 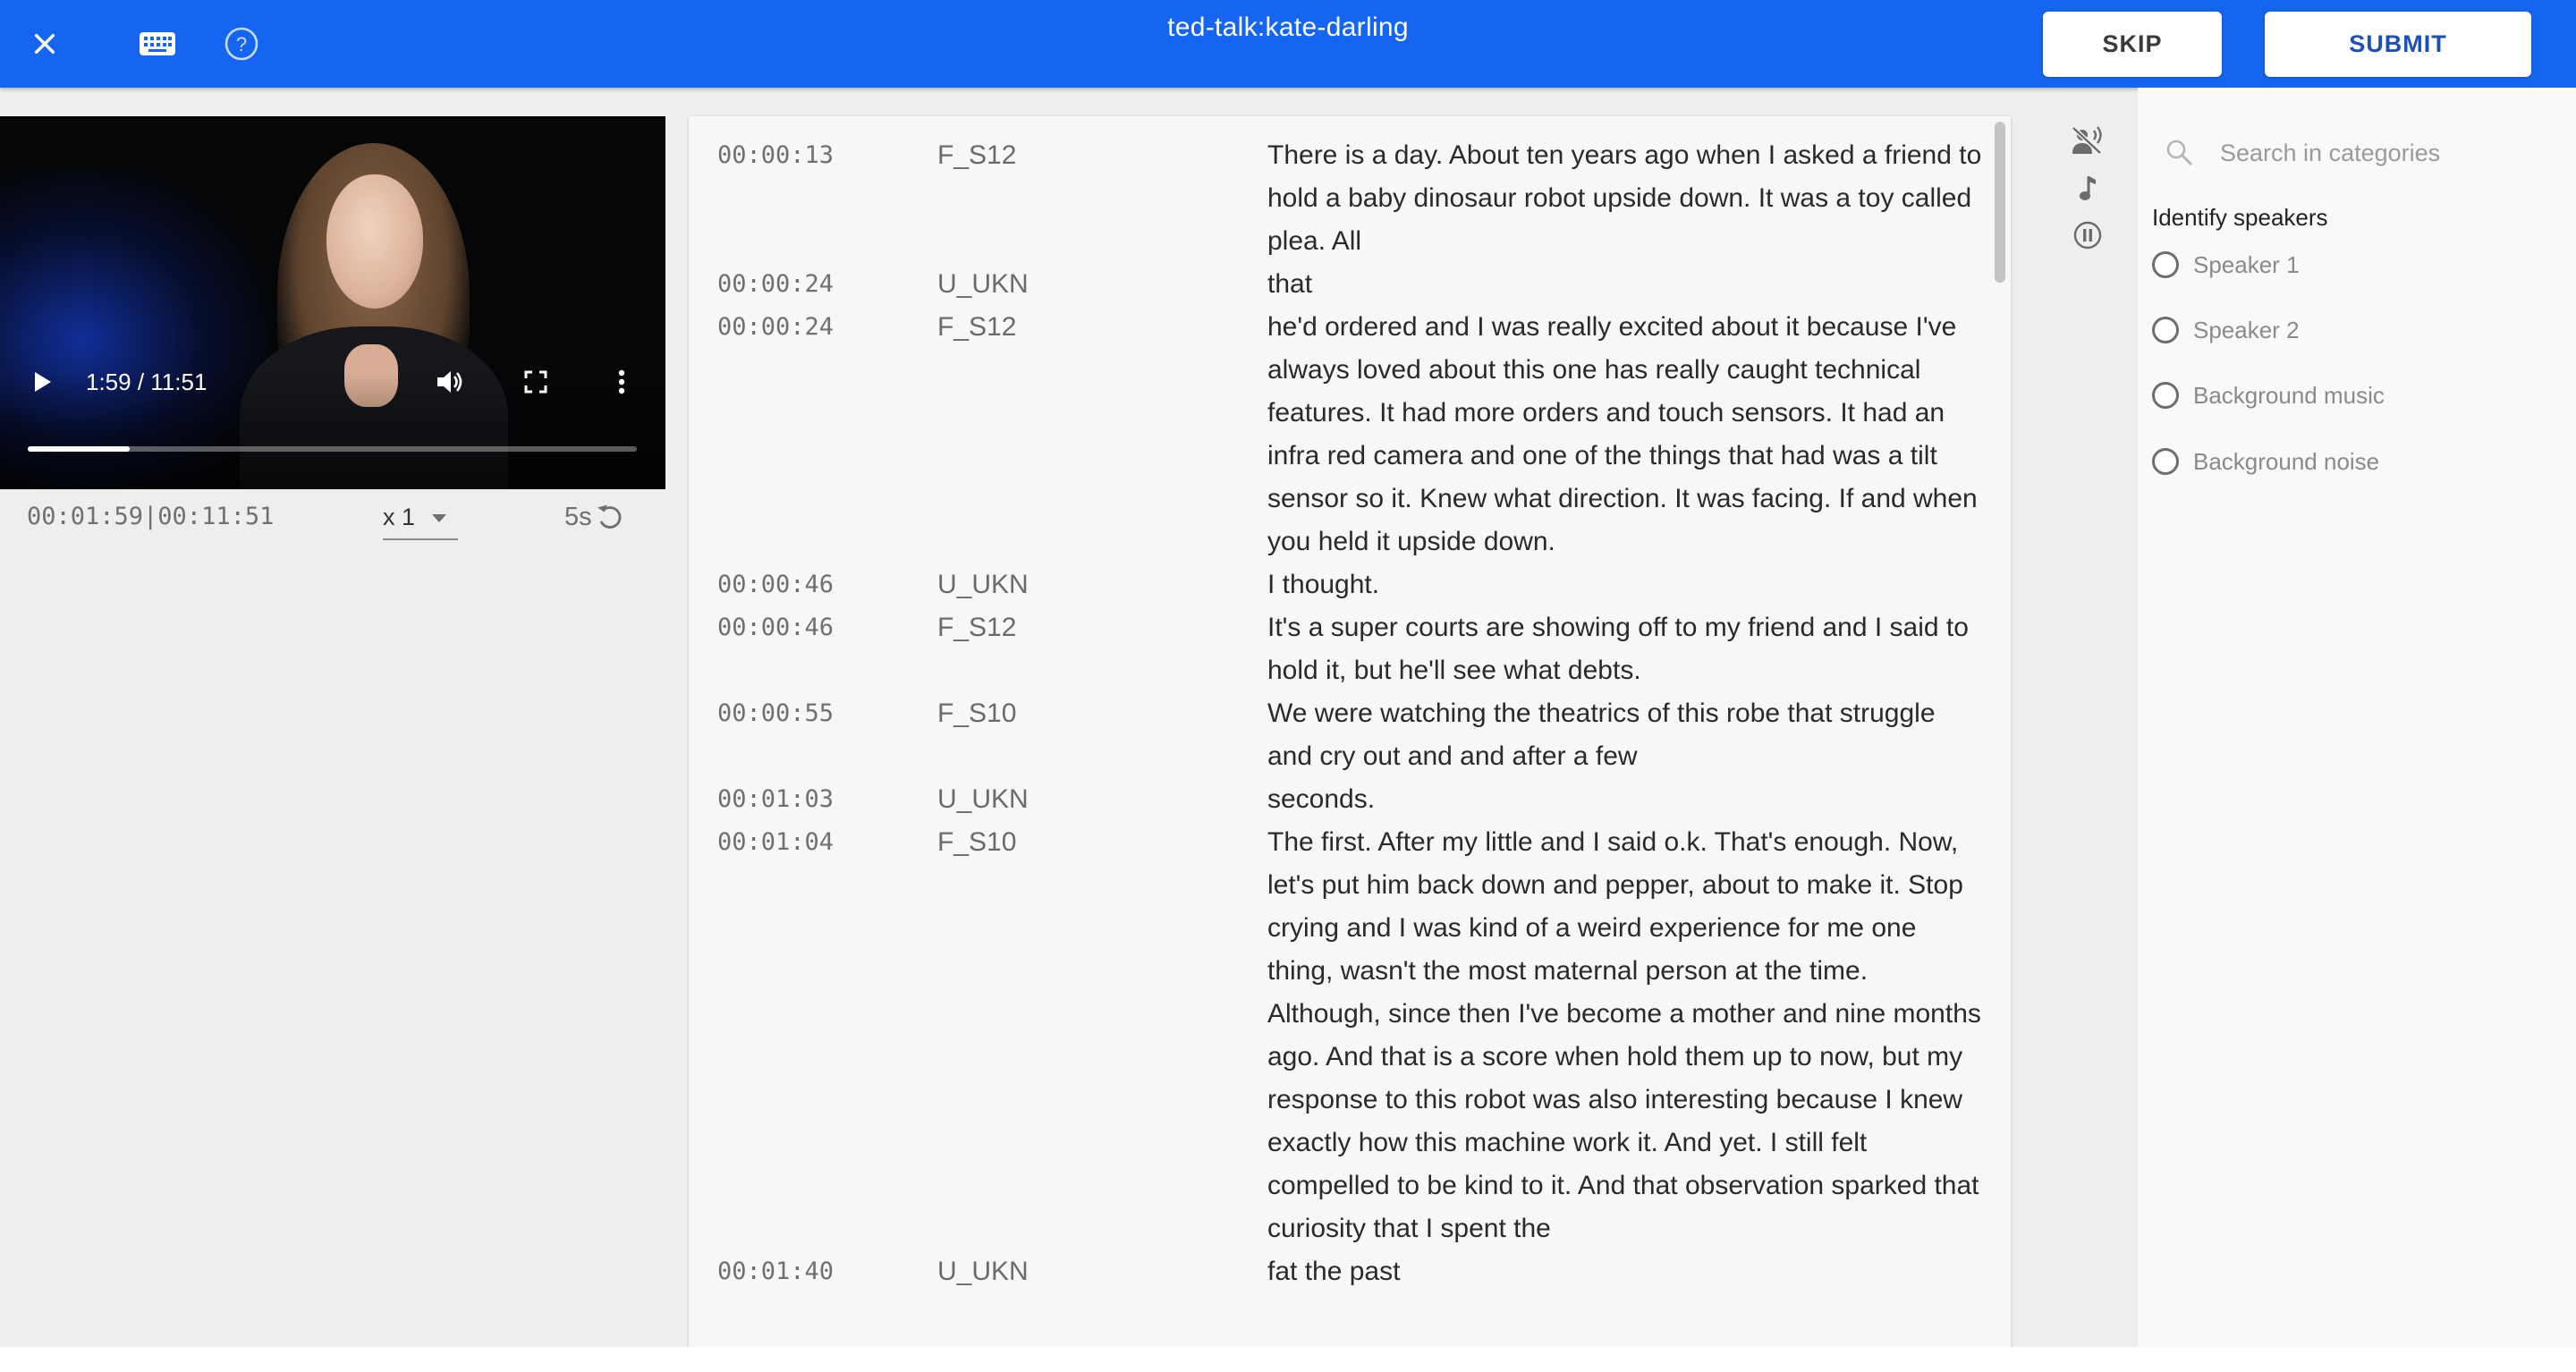 I want to click on no-speech-icon, so click(x=2087, y=140).